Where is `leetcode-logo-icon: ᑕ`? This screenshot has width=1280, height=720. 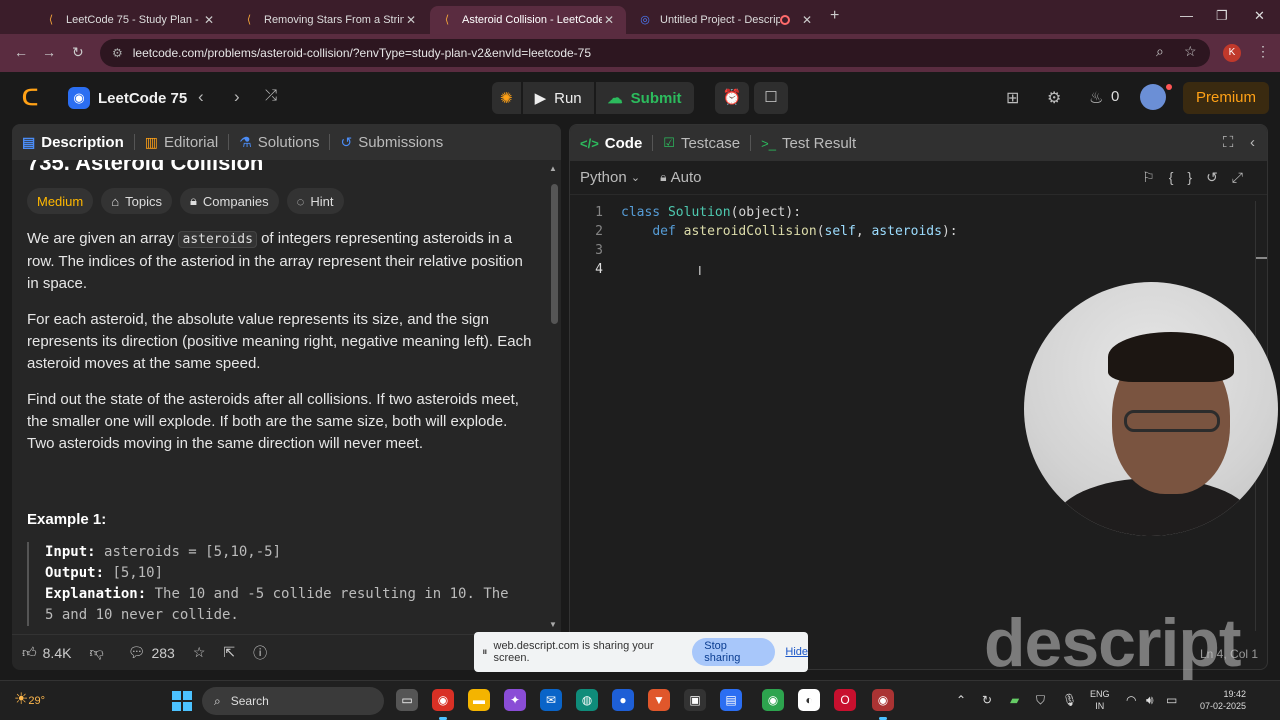 leetcode-logo-icon: ᑕ is located at coordinates (34, 98).